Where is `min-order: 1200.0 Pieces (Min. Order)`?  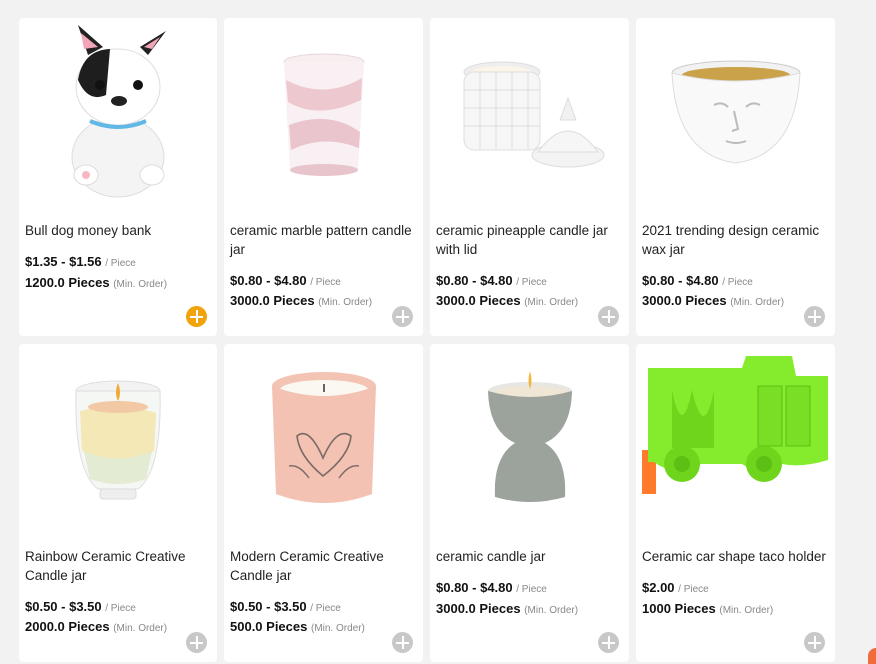 min-order: 1200.0 Pieces (Min. Order) is located at coordinates (96, 282).